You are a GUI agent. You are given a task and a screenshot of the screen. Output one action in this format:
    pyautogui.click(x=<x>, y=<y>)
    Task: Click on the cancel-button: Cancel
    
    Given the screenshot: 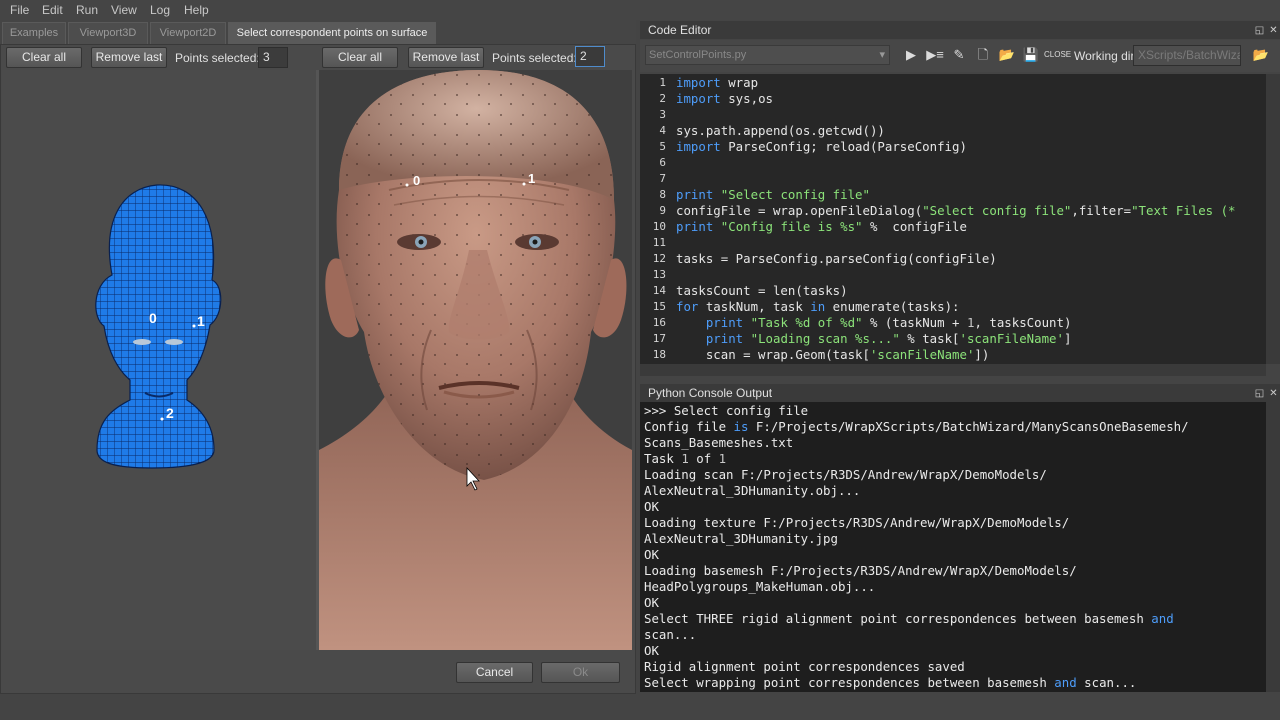 What is the action you would take?
    pyautogui.click(x=494, y=672)
    